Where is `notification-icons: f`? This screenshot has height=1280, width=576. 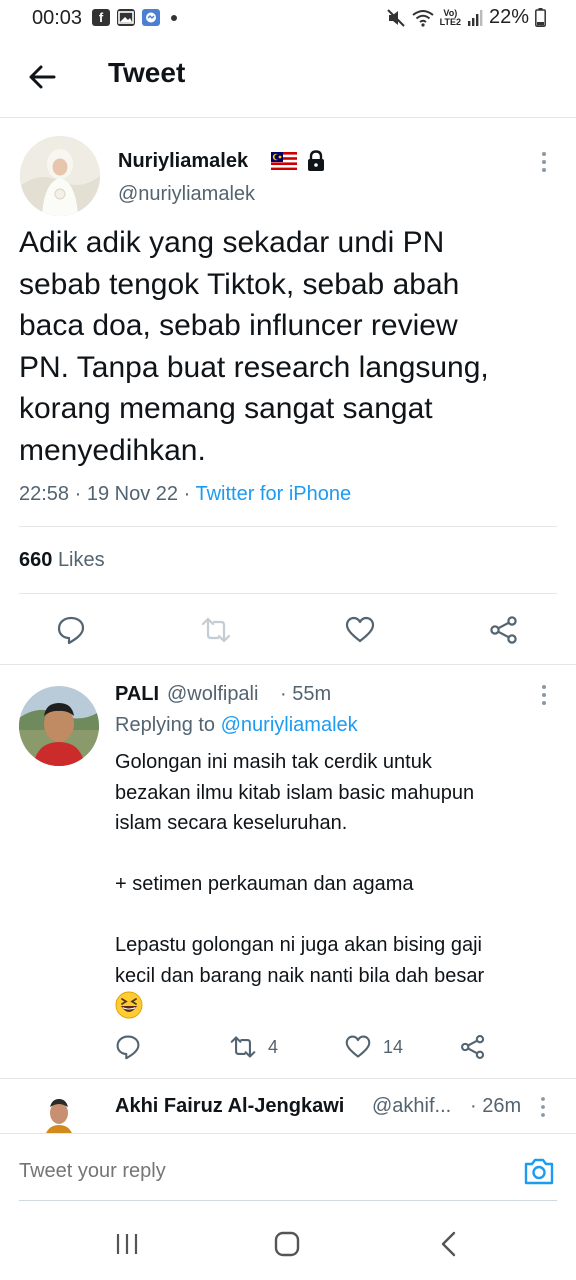
notification-icons: f is located at coordinates (134, 17).